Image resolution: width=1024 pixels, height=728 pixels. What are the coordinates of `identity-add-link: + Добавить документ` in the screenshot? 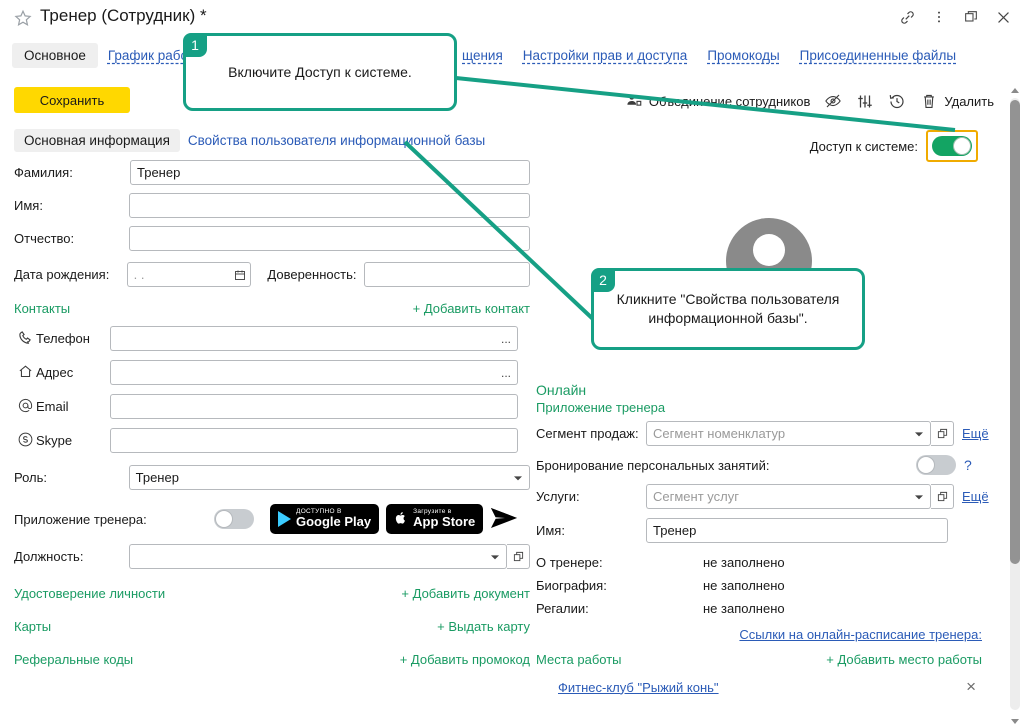 It's located at (465, 593).